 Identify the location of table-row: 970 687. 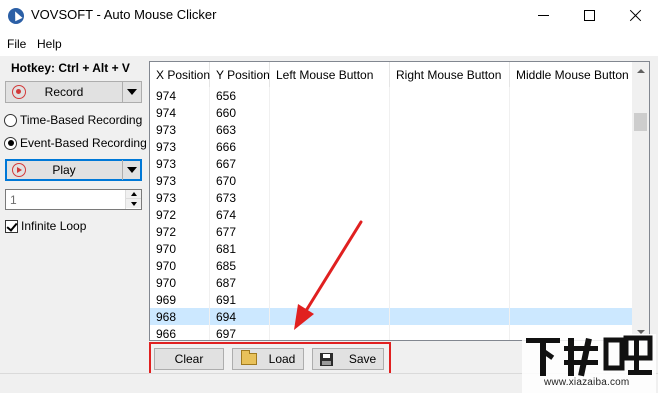
(391, 282).